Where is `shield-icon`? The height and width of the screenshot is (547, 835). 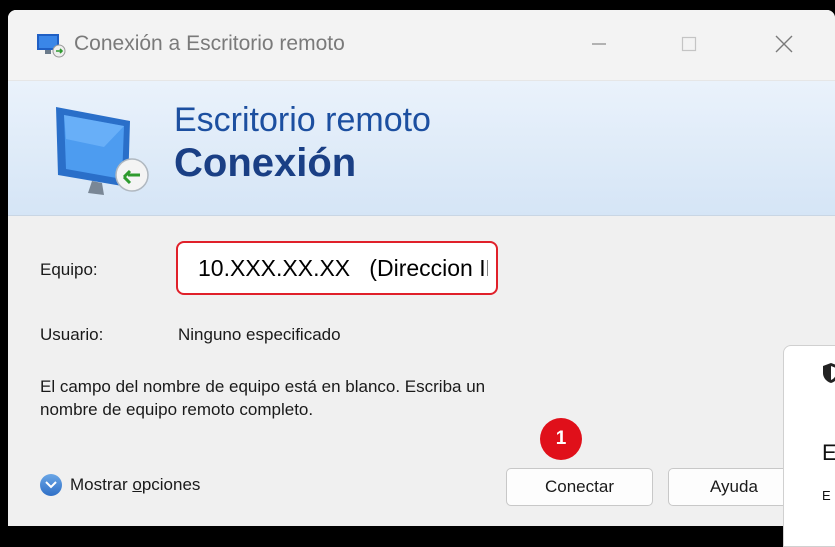 shield-icon is located at coordinates (829, 373).